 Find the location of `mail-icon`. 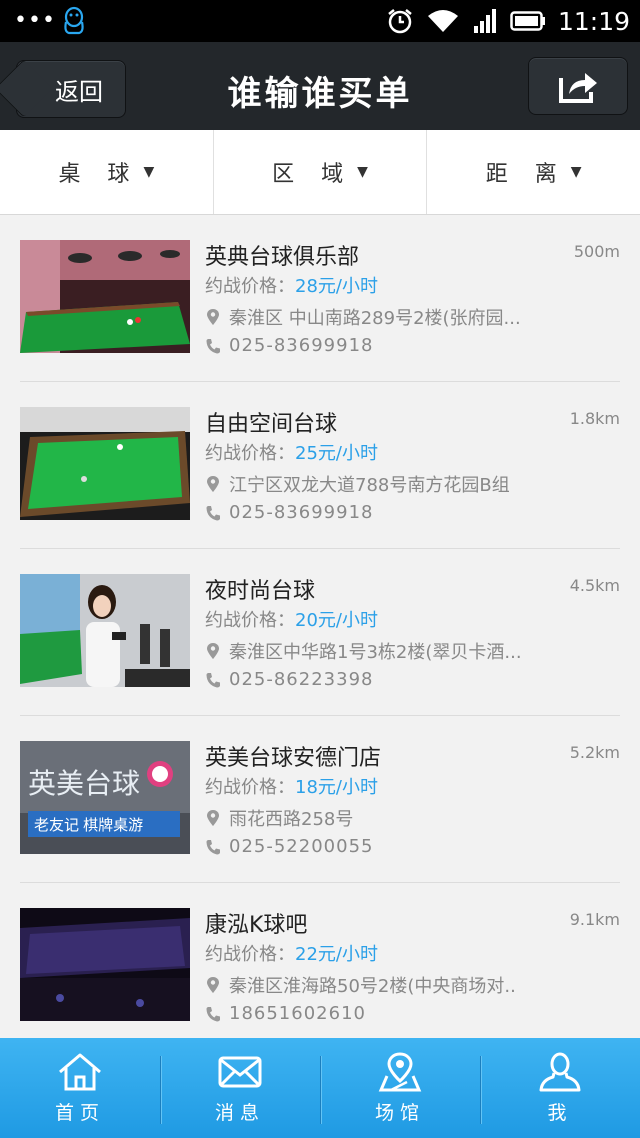

mail-icon is located at coordinates (240, 1072).